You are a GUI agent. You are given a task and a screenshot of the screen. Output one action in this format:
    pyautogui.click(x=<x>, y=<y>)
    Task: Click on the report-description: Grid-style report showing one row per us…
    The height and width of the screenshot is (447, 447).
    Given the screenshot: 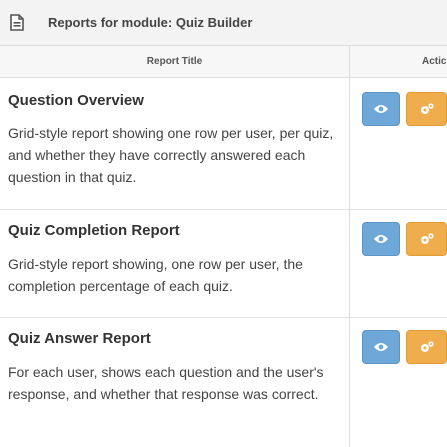 What is the action you would take?
    pyautogui.click(x=171, y=155)
    